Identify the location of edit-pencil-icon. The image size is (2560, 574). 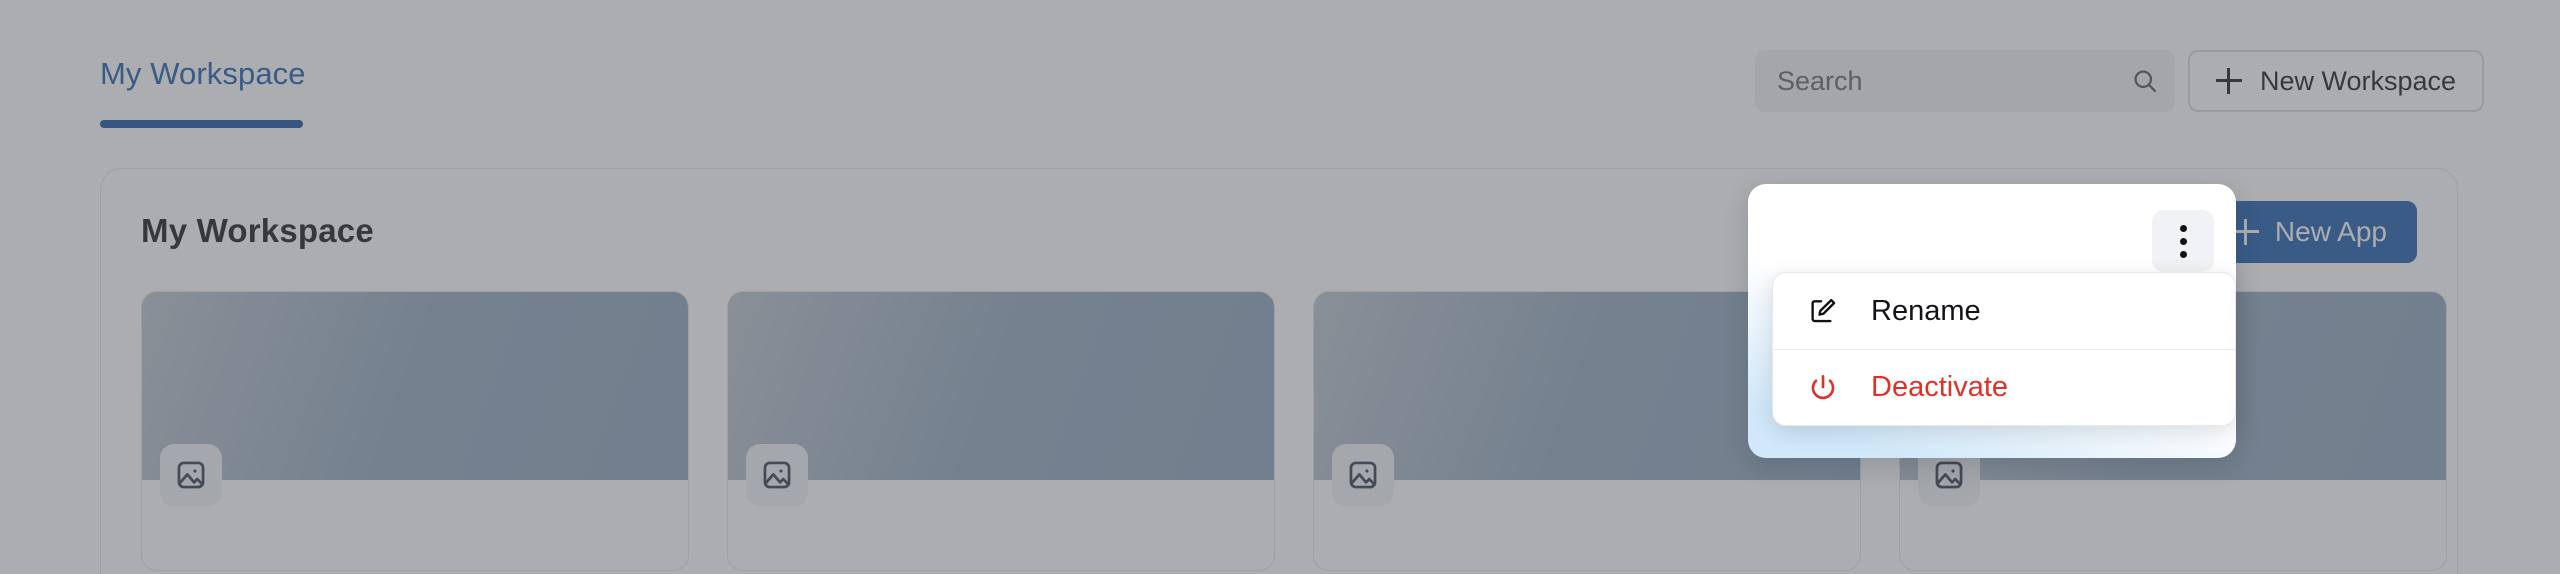
(1823, 311).